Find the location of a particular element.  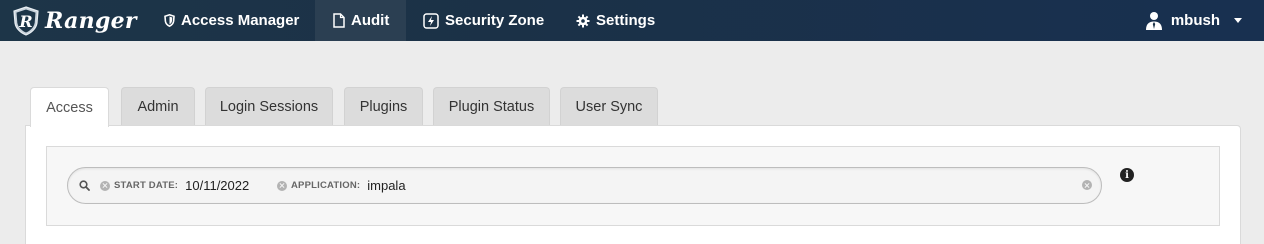

tab-plugin-status: Plugin Status is located at coordinates (491, 106).